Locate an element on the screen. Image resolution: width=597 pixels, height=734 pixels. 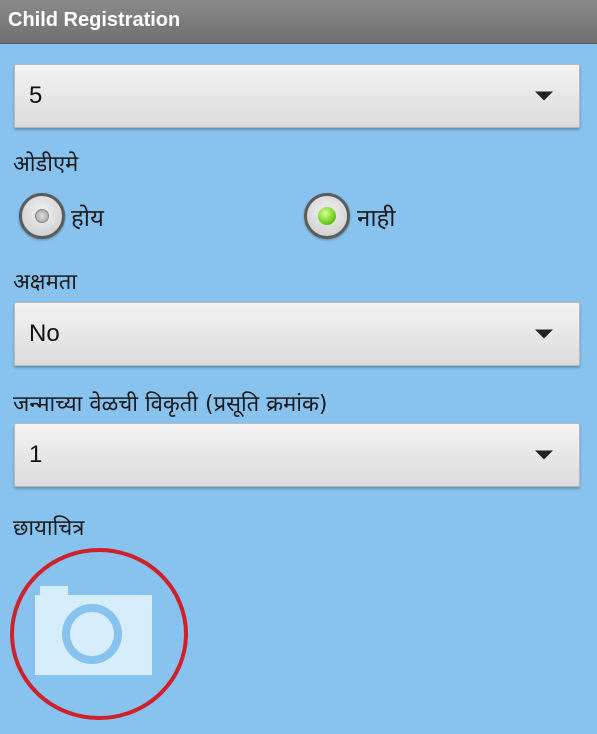
radio-yes is located at coordinates (42, 216).